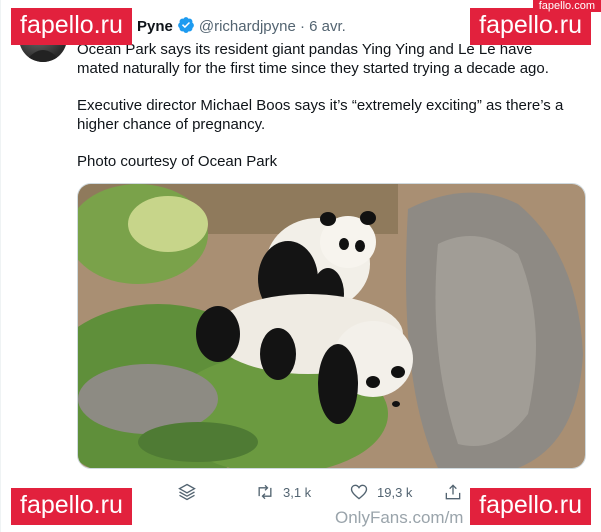  Describe the element at coordinates (399, 517) in the screenshot. I see `watermark-footer-text: OnlyFans.com/m` at that location.